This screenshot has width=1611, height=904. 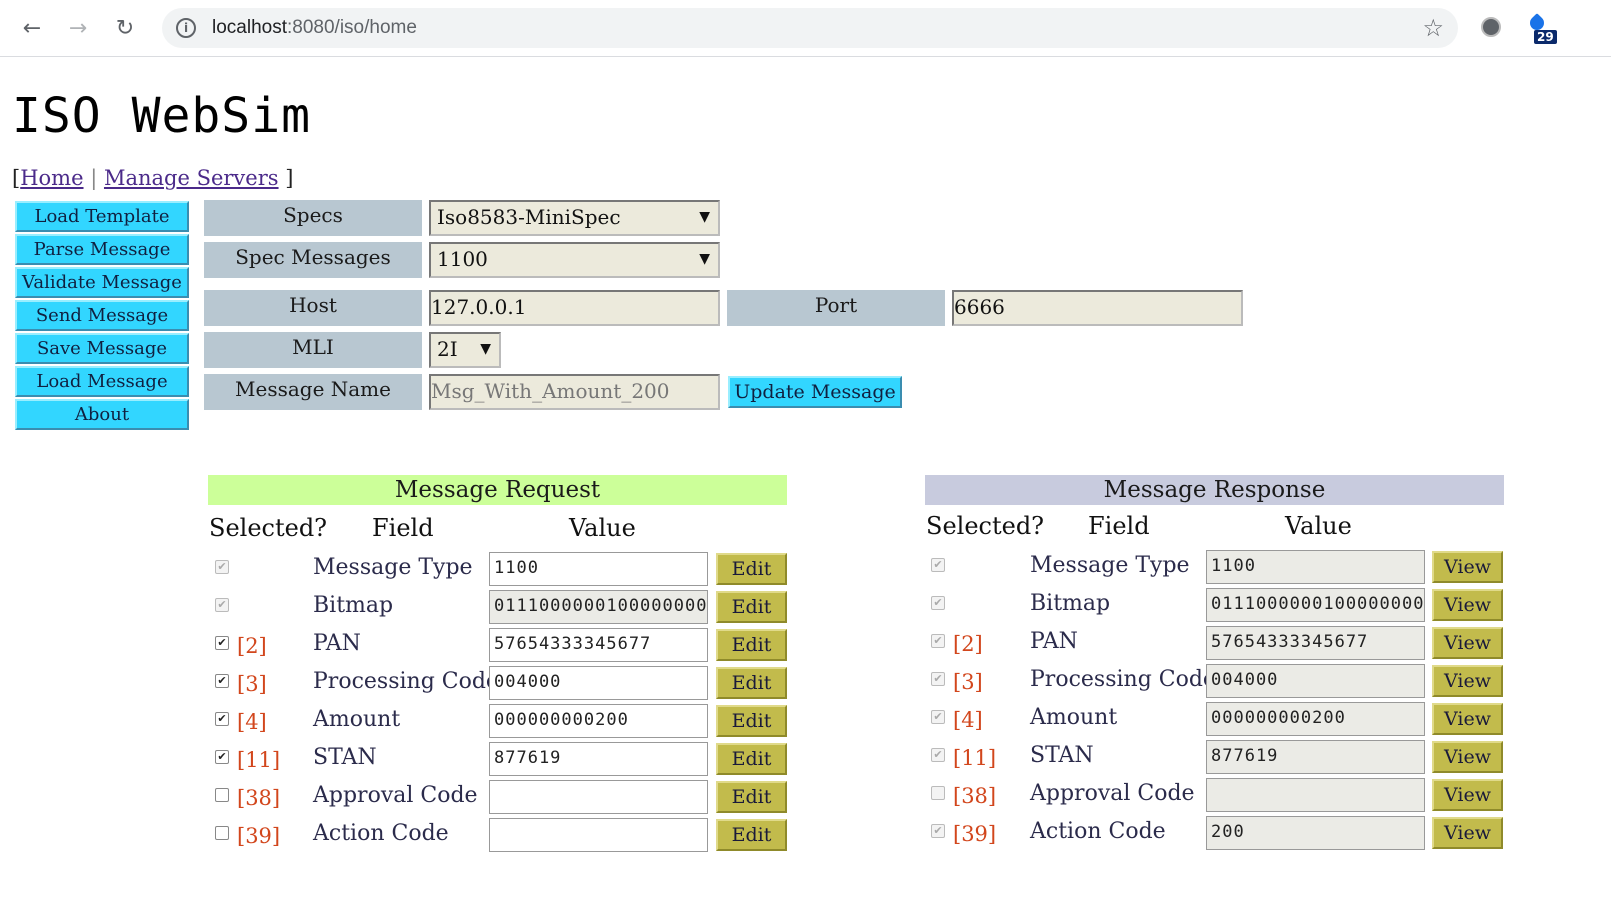 What do you see at coordinates (598, 721) in the screenshot?
I see `field-value-input: 000000000200` at bounding box center [598, 721].